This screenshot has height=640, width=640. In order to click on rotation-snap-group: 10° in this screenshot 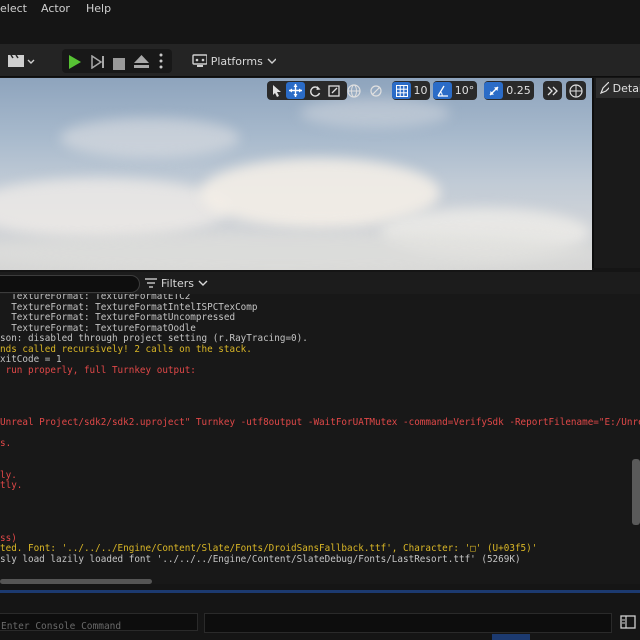, I will do `click(455, 90)`.